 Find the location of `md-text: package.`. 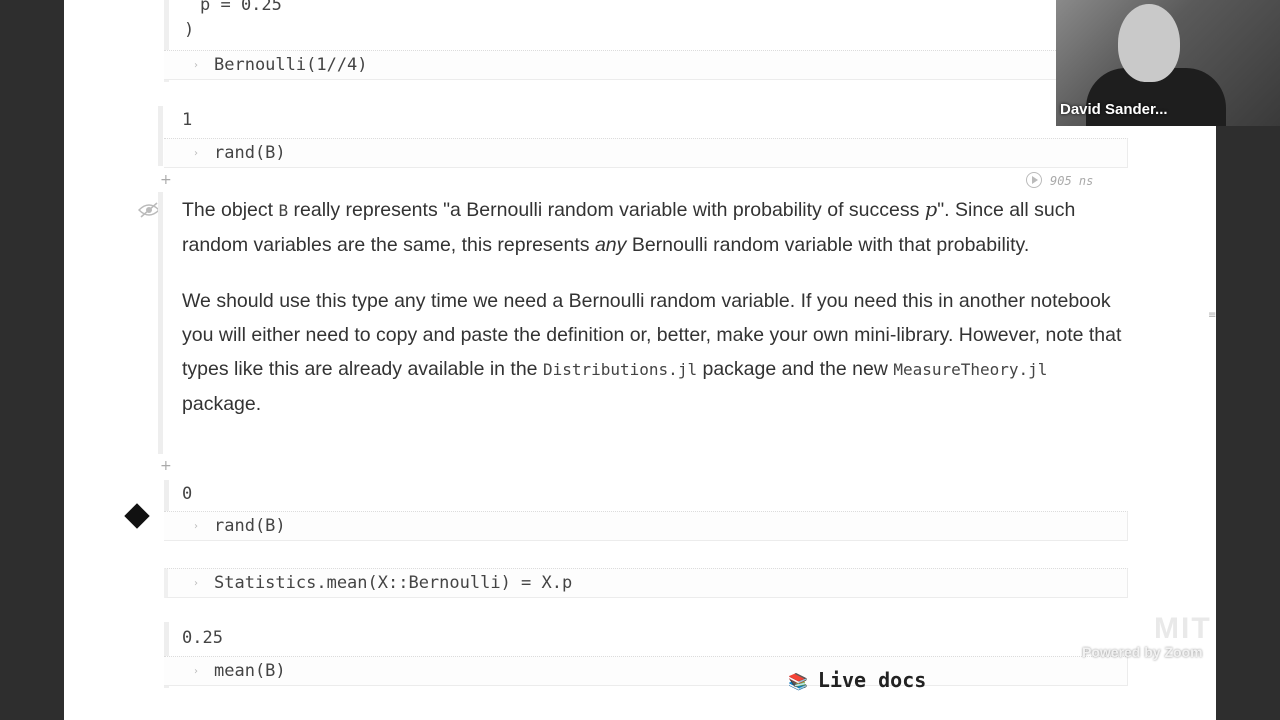

md-text: package. is located at coordinates (222, 404).